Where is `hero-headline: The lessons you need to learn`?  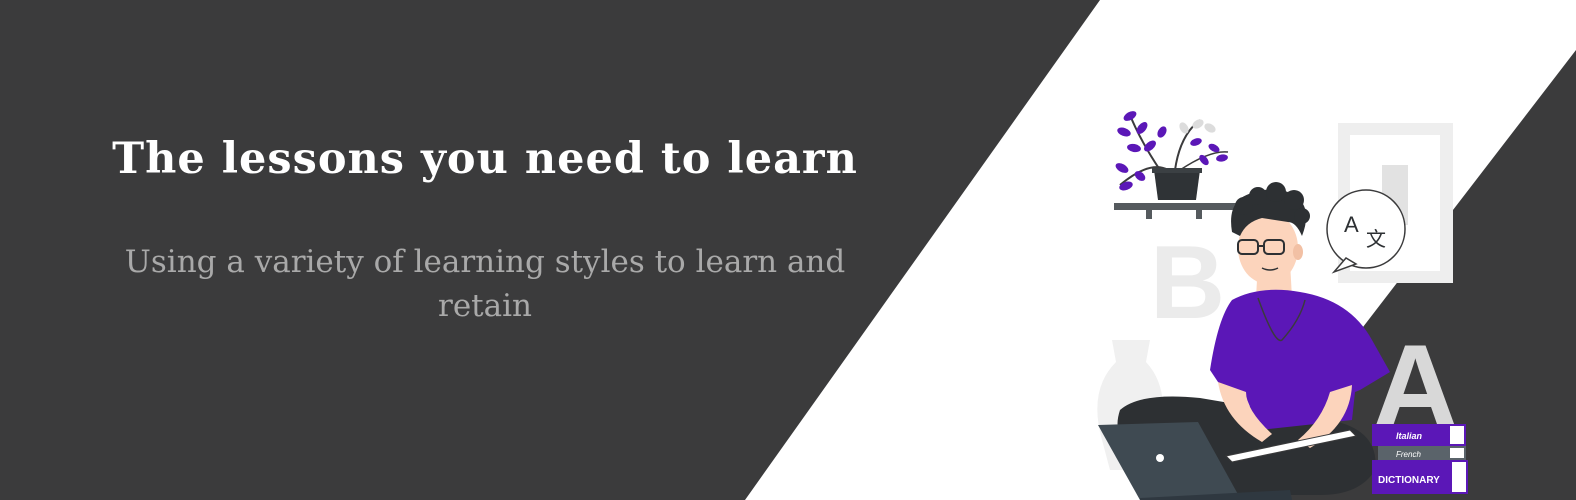 hero-headline: The lessons you need to learn is located at coordinates (485, 159).